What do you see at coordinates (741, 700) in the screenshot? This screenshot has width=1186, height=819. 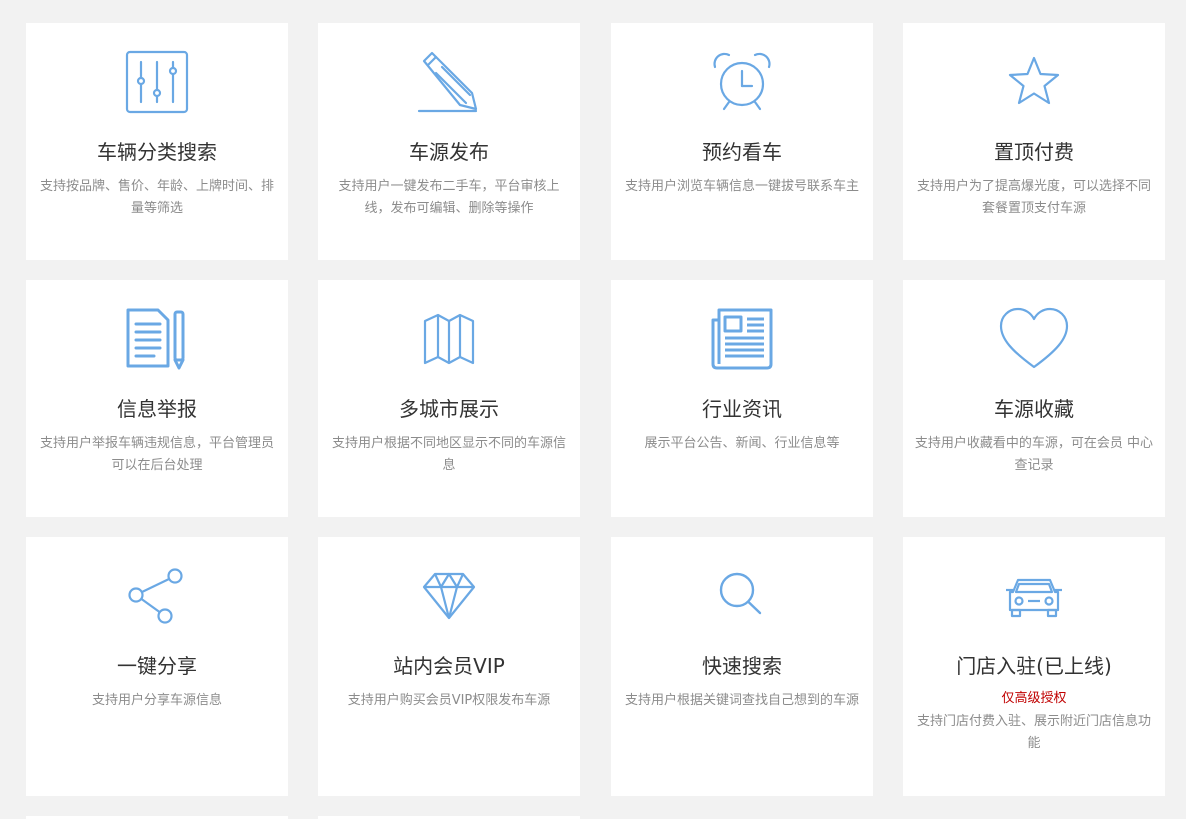 I see `feature-desc: 支持用户根据关键词查找自己想到的车源` at bounding box center [741, 700].